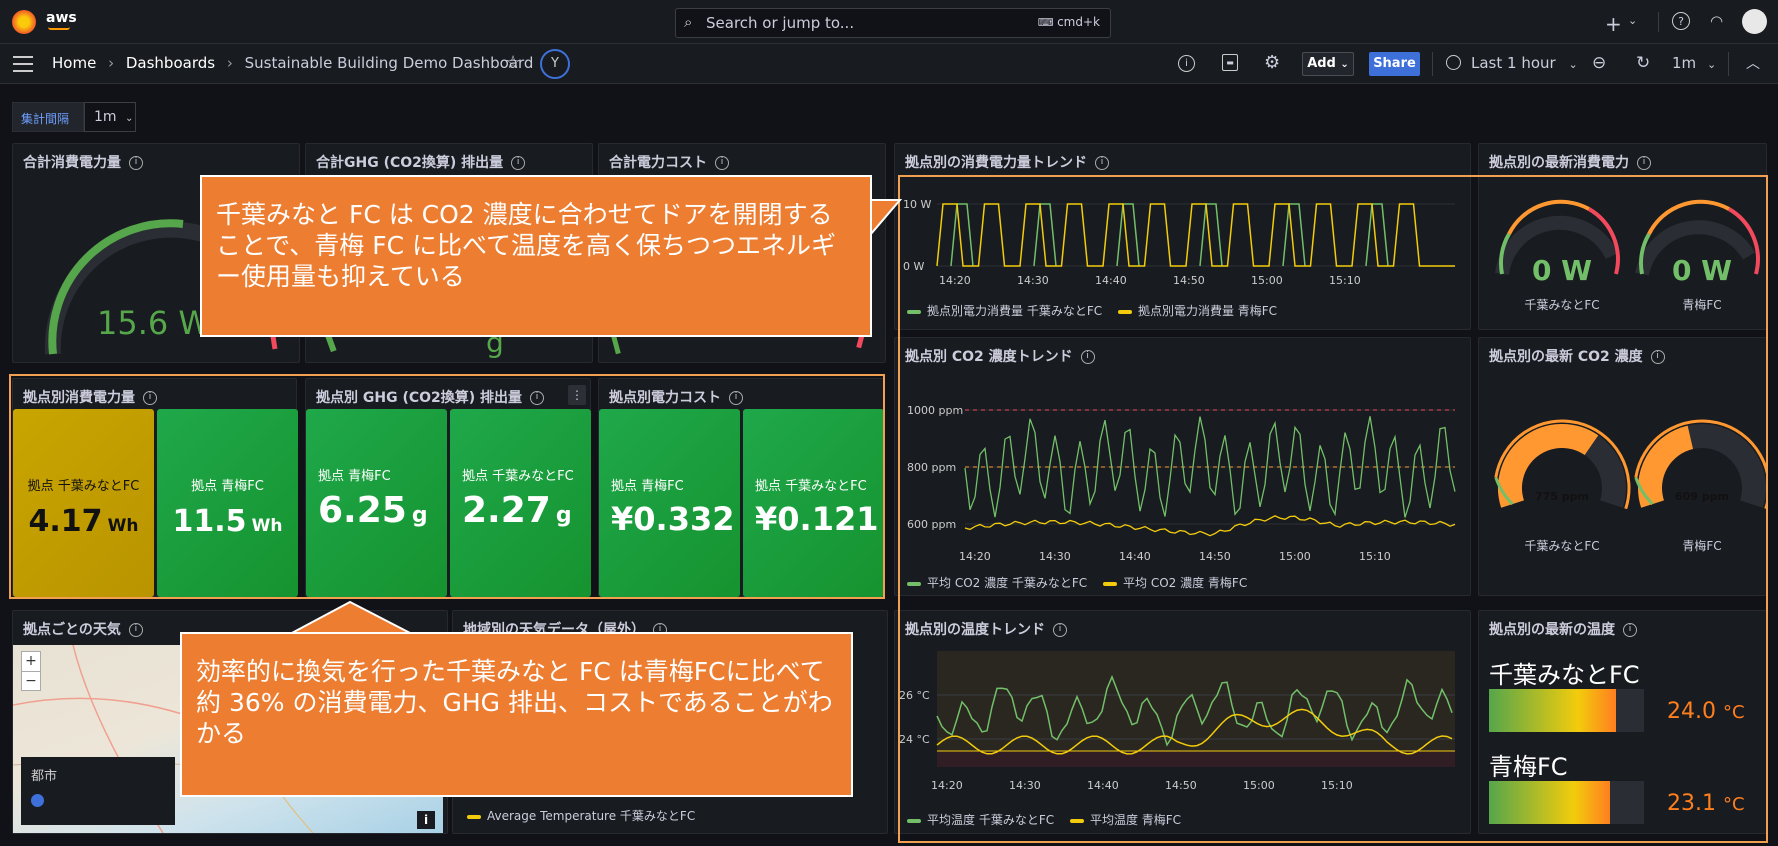  What do you see at coordinates (893, 23) in the screenshot?
I see `search-input: ⌕ Search or jump to... ⌨ cmd+k` at bounding box center [893, 23].